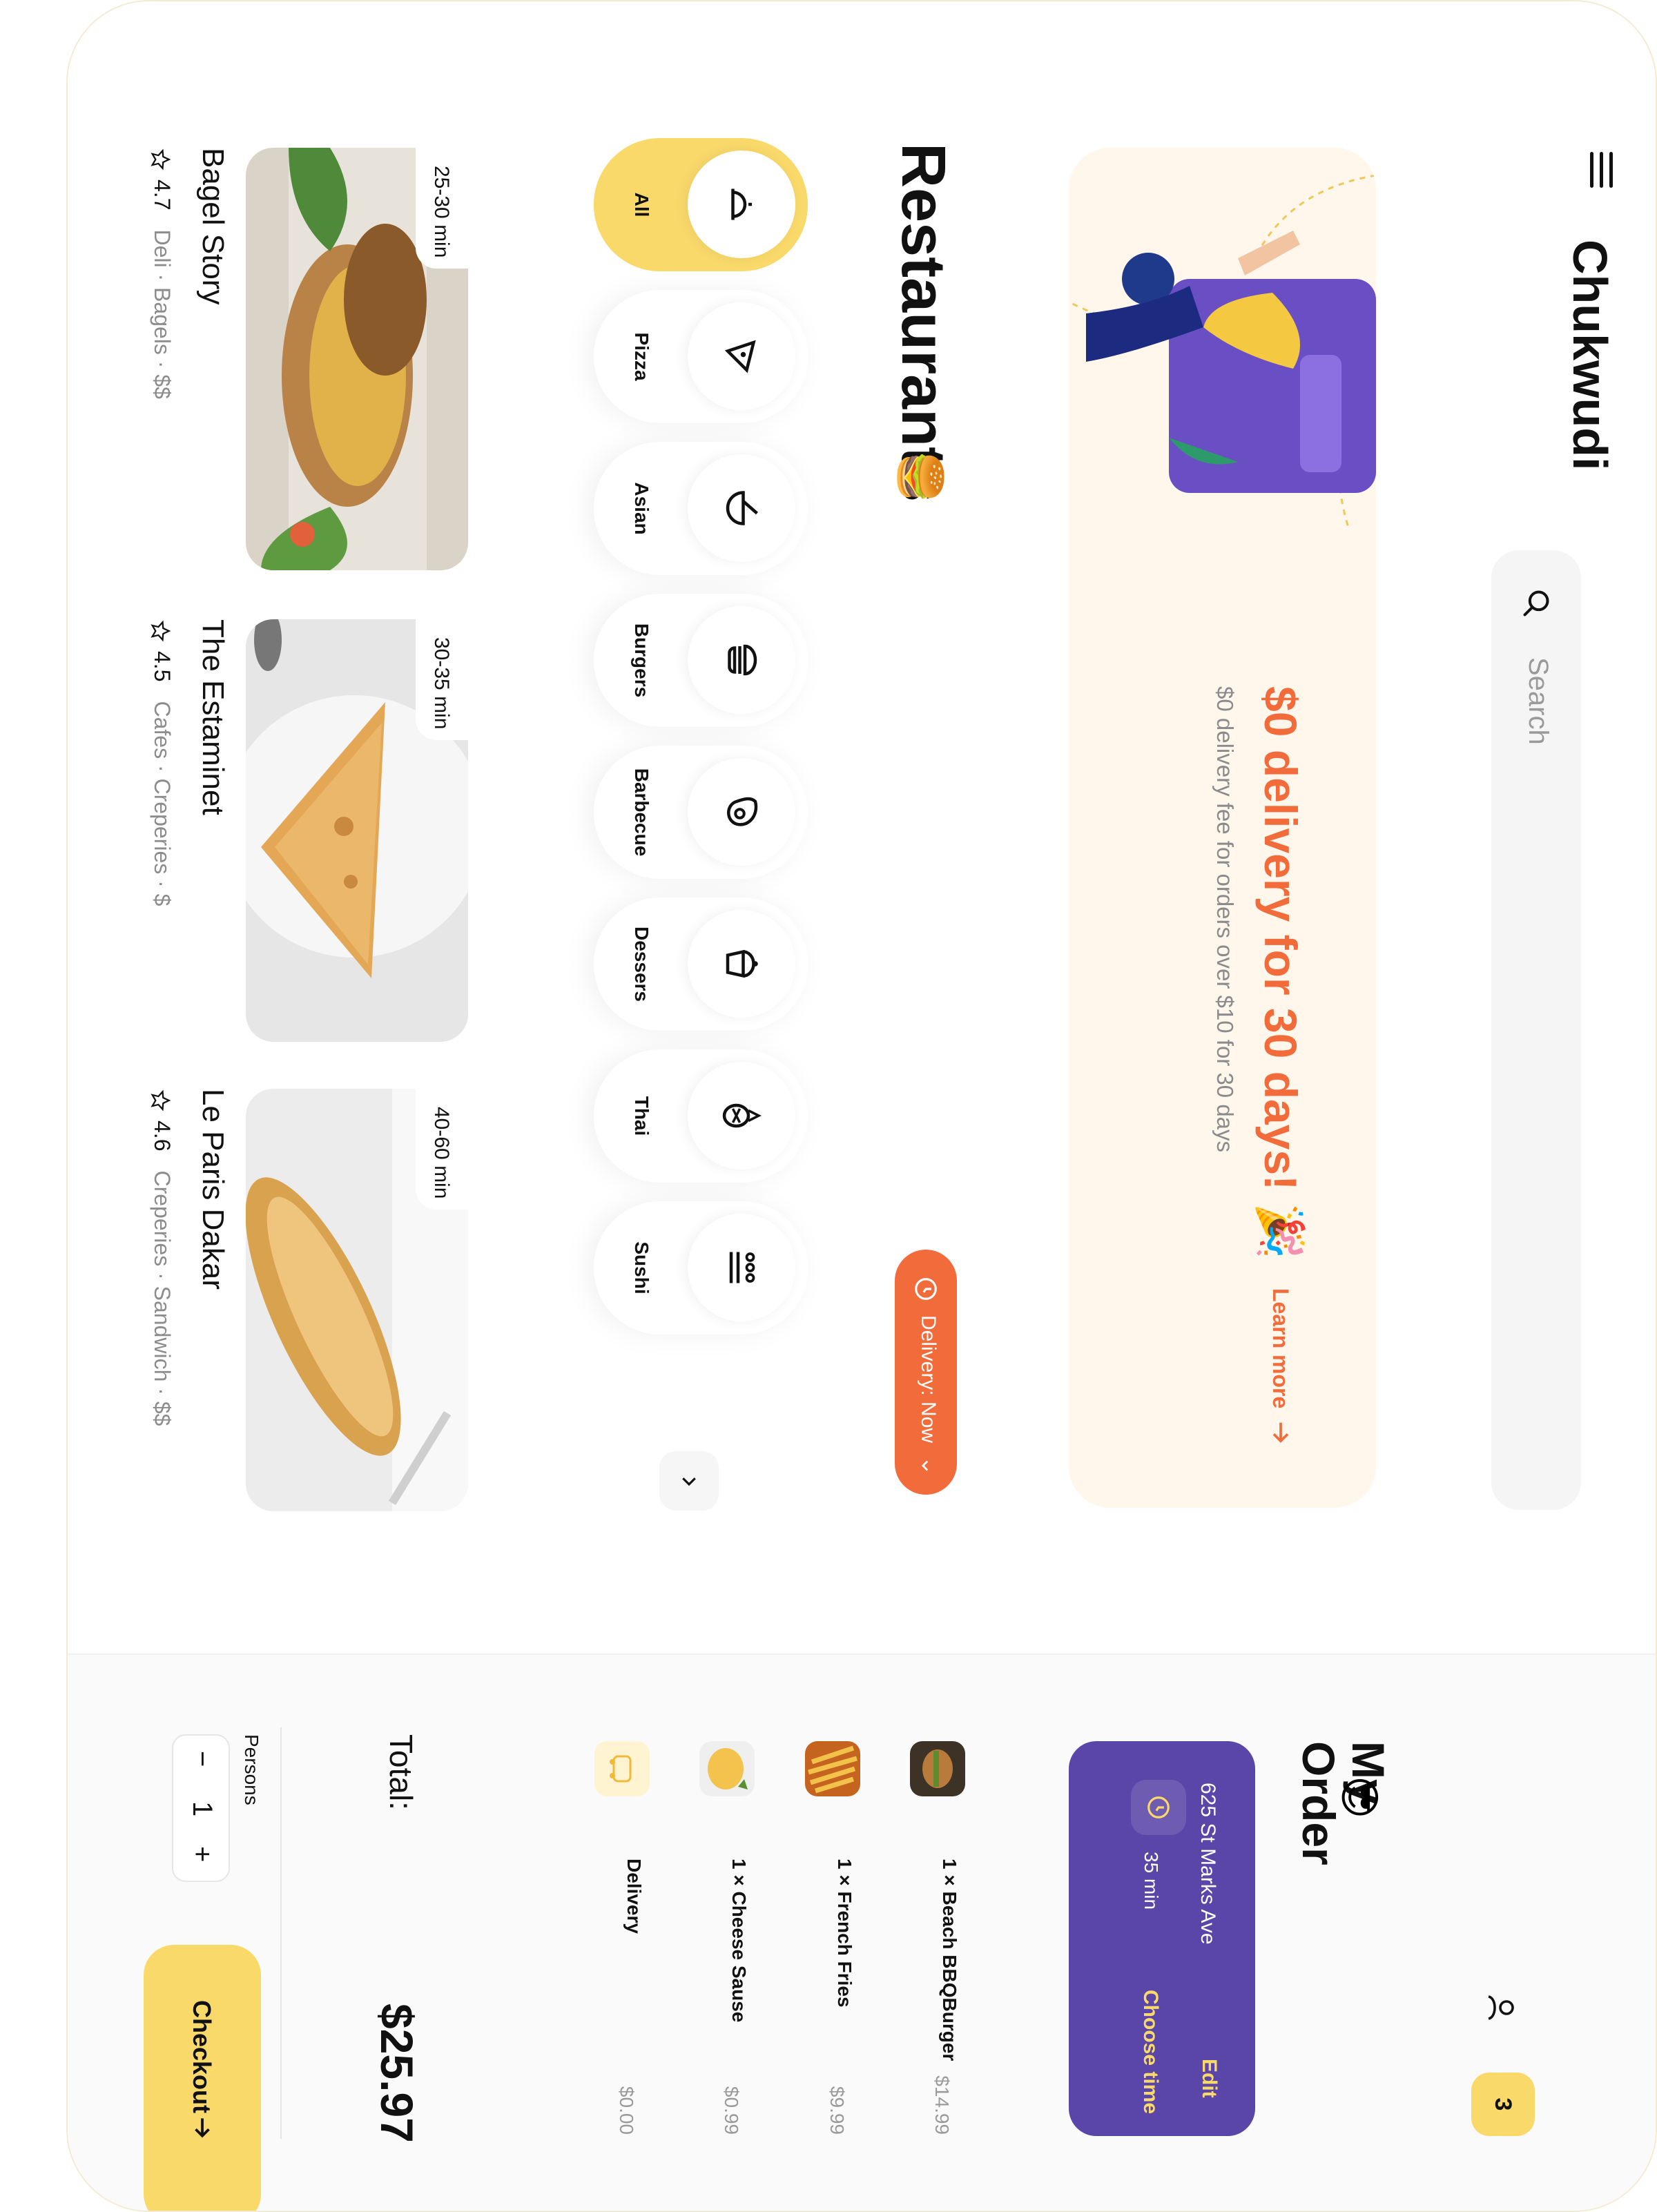  Describe the element at coordinates (1280, 1231) in the screenshot. I see `party-emoji: 🎉` at that location.